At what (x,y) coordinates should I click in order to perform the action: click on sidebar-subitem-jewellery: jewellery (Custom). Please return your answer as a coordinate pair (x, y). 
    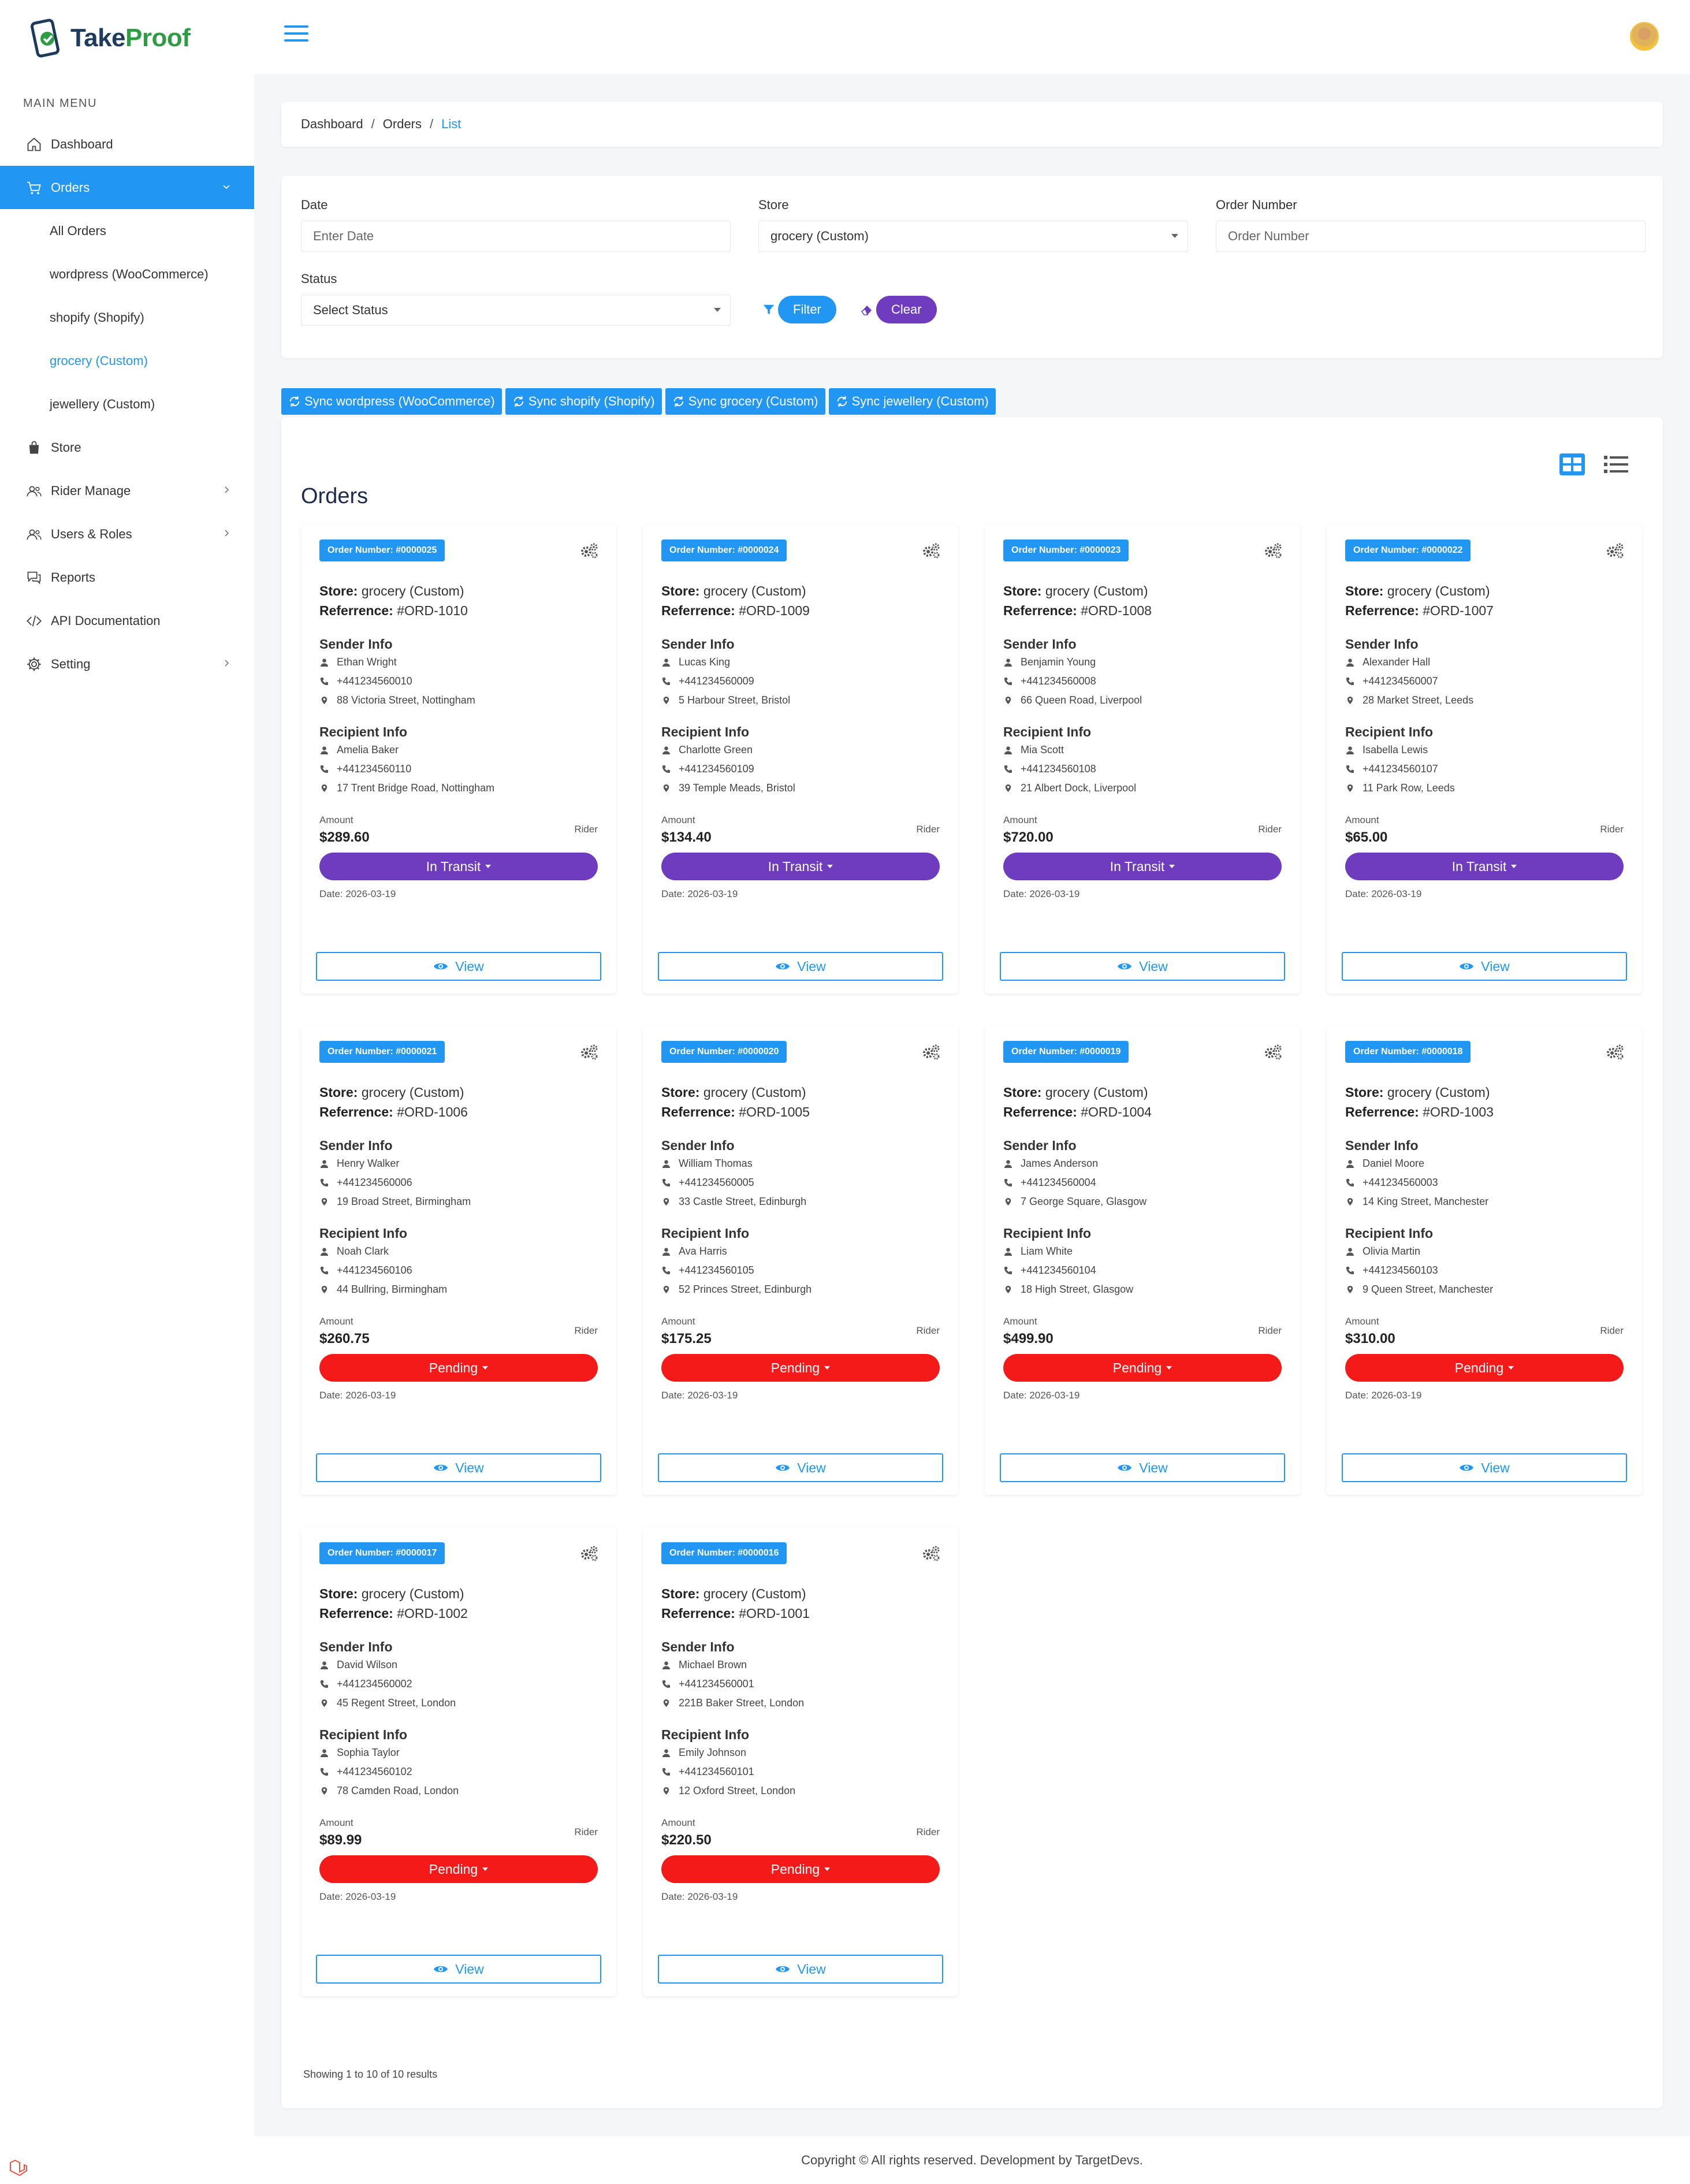
    Looking at the image, I should click on (127, 404).